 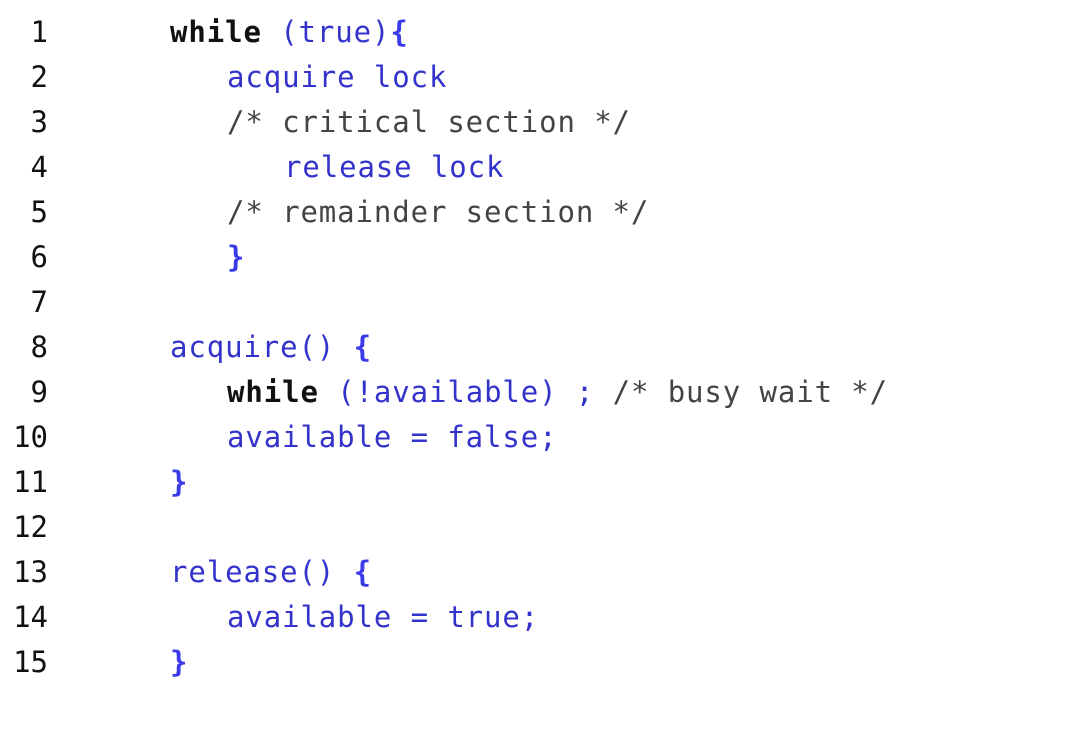 I want to click on code-line: 6}, so click(x=538, y=257).